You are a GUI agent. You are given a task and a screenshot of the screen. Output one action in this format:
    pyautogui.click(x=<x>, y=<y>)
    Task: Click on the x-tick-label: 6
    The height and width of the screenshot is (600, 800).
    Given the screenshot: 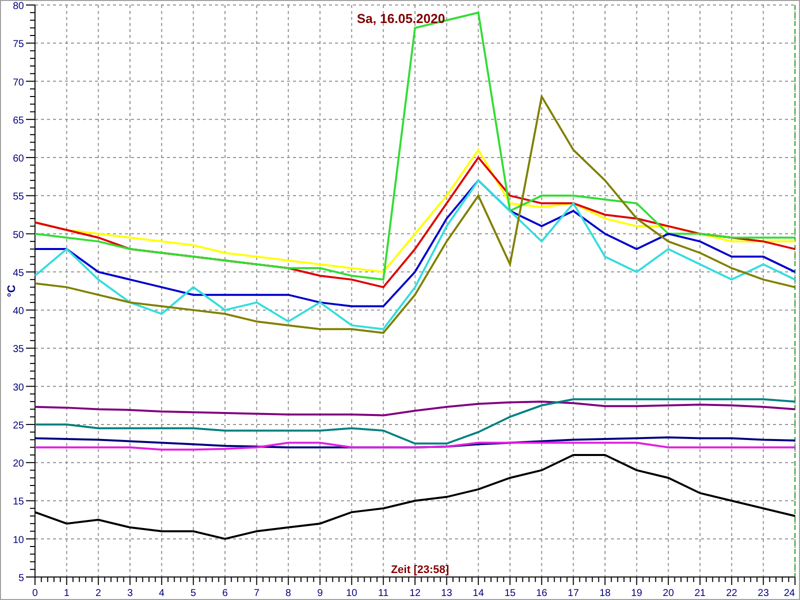 What is the action you would take?
    pyautogui.click(x=225, y=593)
    